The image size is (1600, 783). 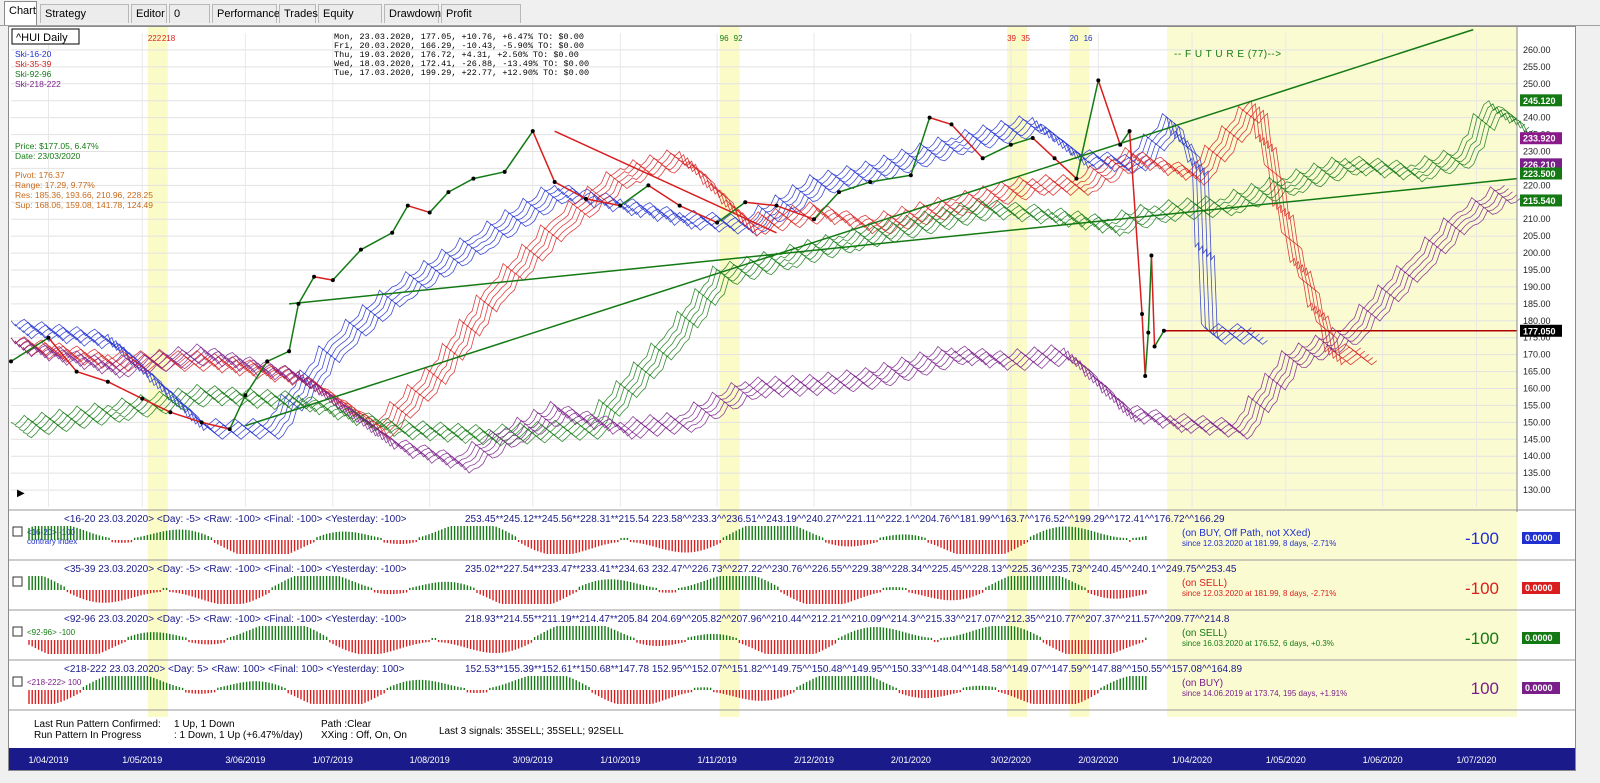 What do you see at coordinates (1537, 490) in the screenshot?
I see `y-tick-label: 130.00` at bounding box center [1537, 490].